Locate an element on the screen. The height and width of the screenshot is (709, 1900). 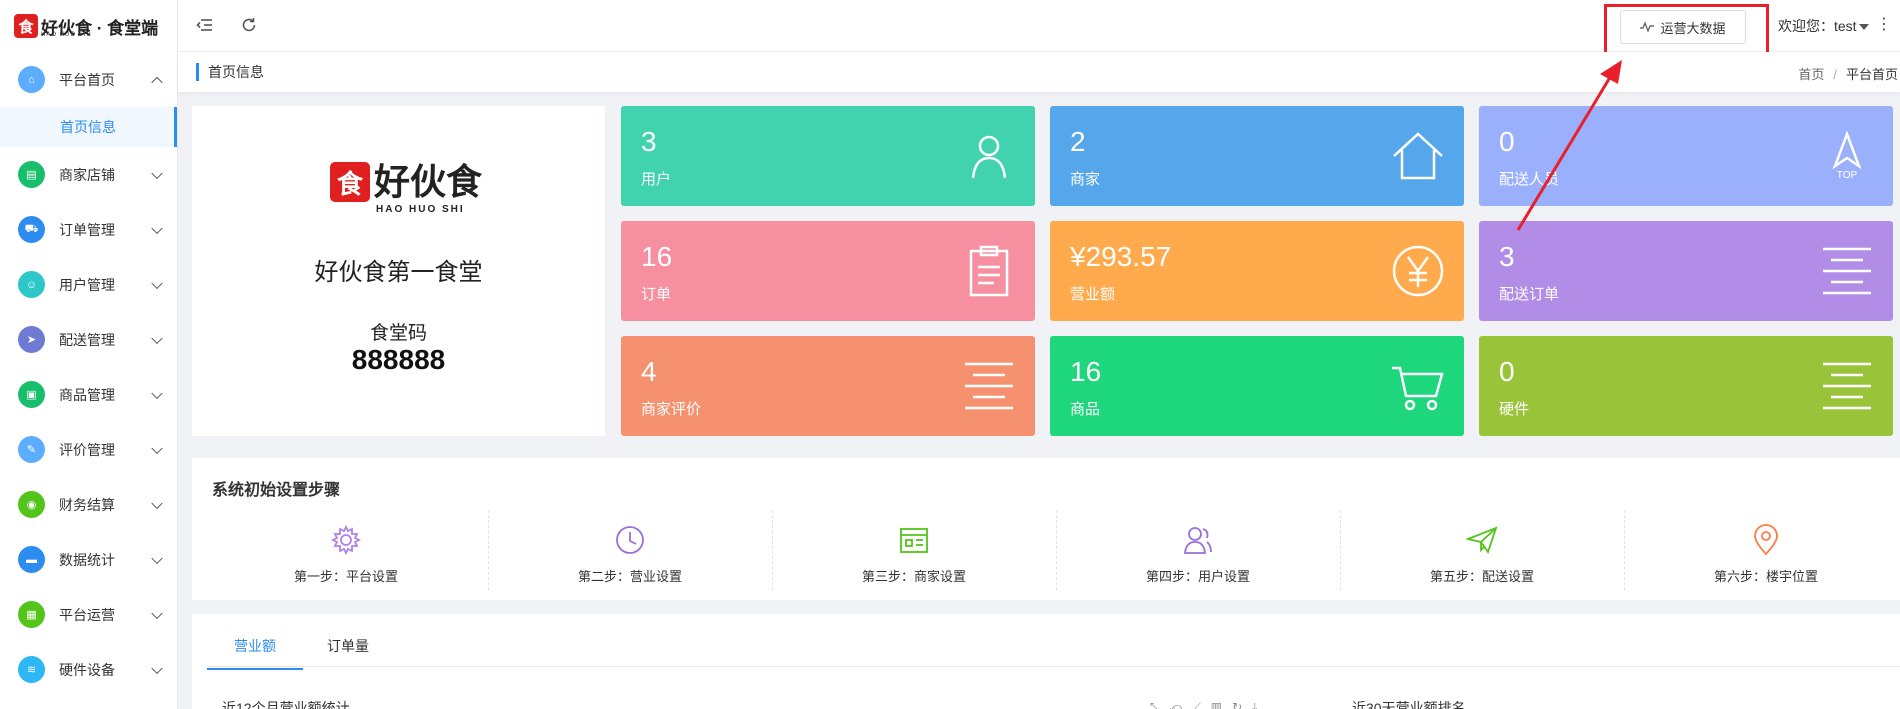
store-logo: 食 好伙食 is located at coordinates (406, 182).